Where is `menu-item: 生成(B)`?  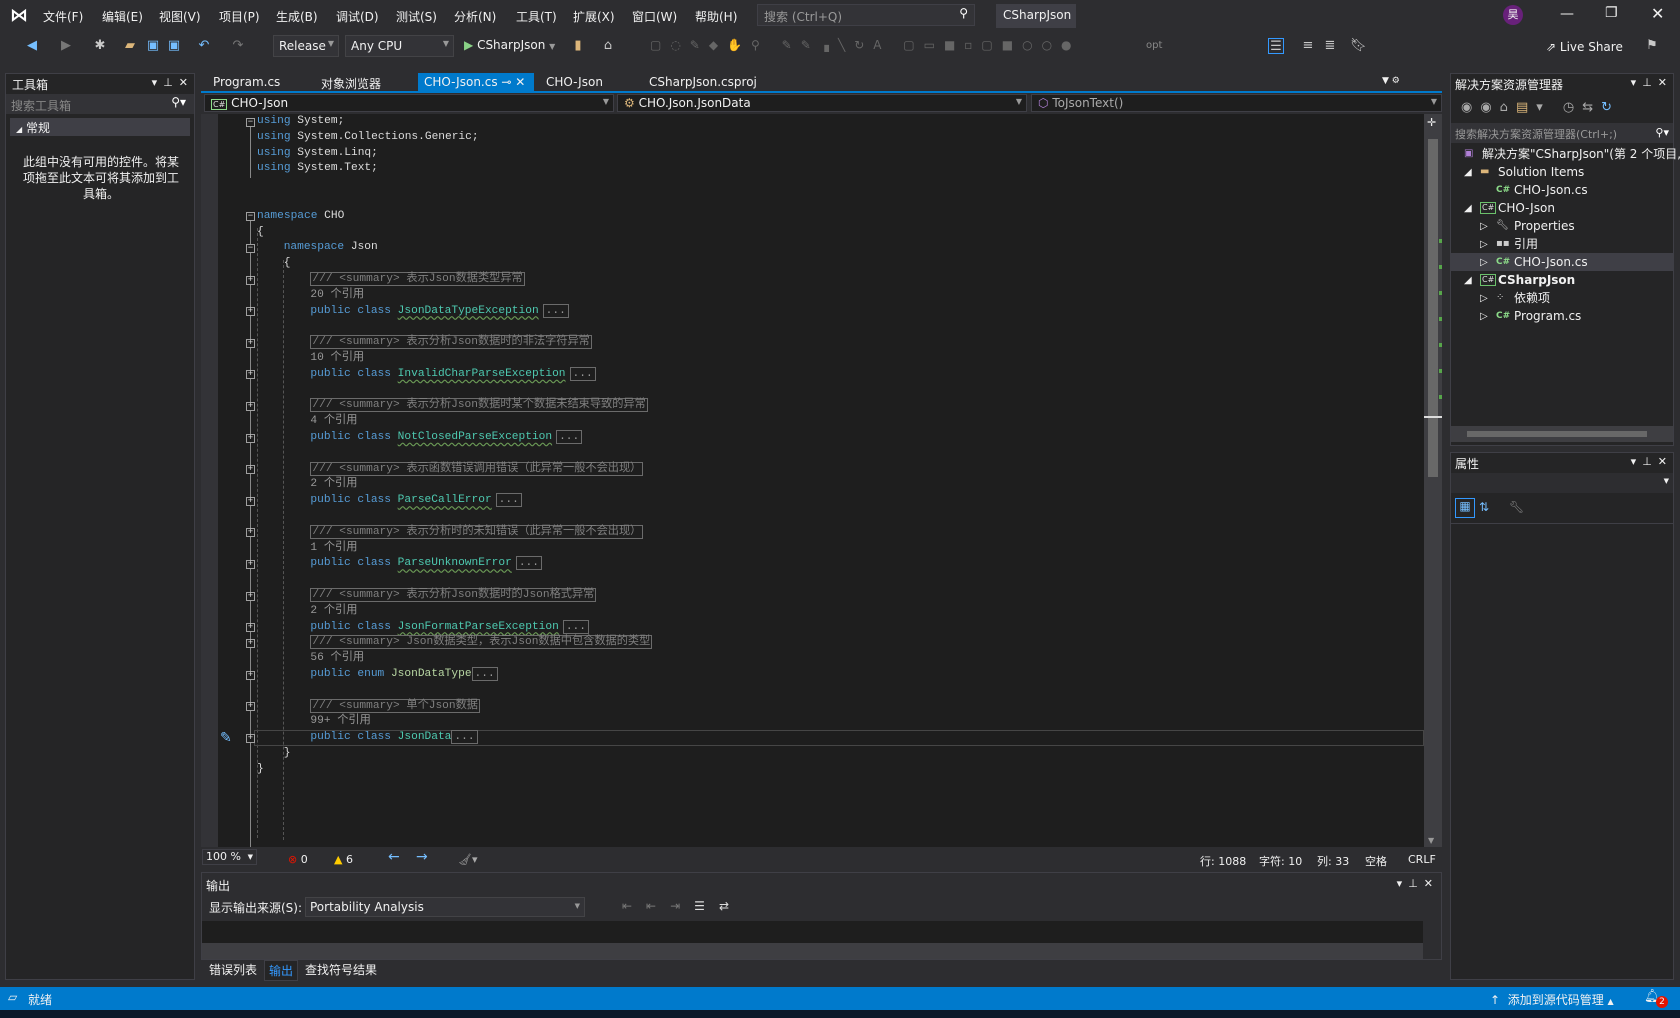
menu-item: 生成(B) is located at coordinates (297, 16).